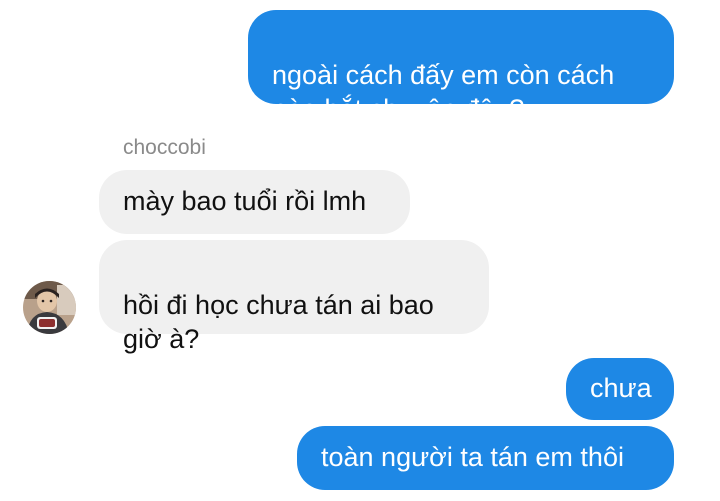  I want to click on outgoing-message-bubble: toàn người ta tán em thôi, so click(485, 458).